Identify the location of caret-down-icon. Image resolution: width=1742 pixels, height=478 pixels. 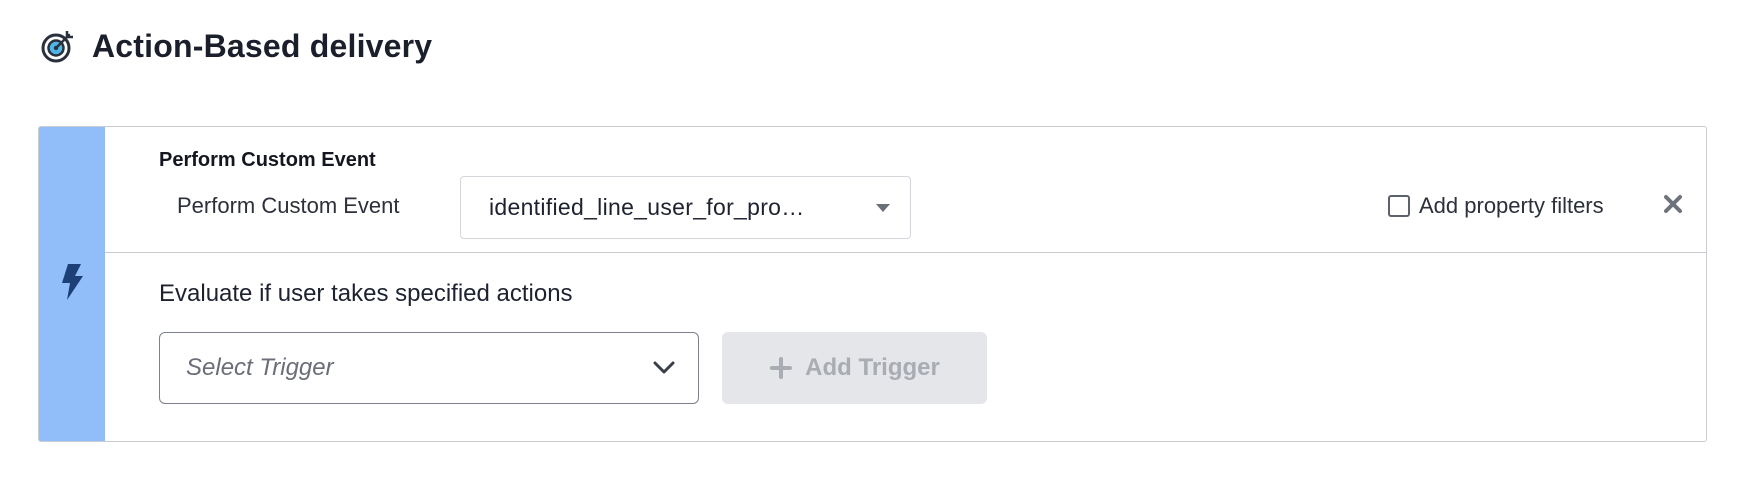
(883, 207).